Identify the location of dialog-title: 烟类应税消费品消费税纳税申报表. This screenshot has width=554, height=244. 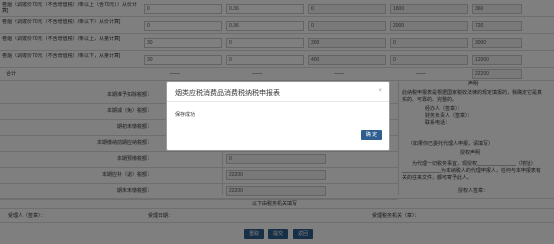
(227, 93).